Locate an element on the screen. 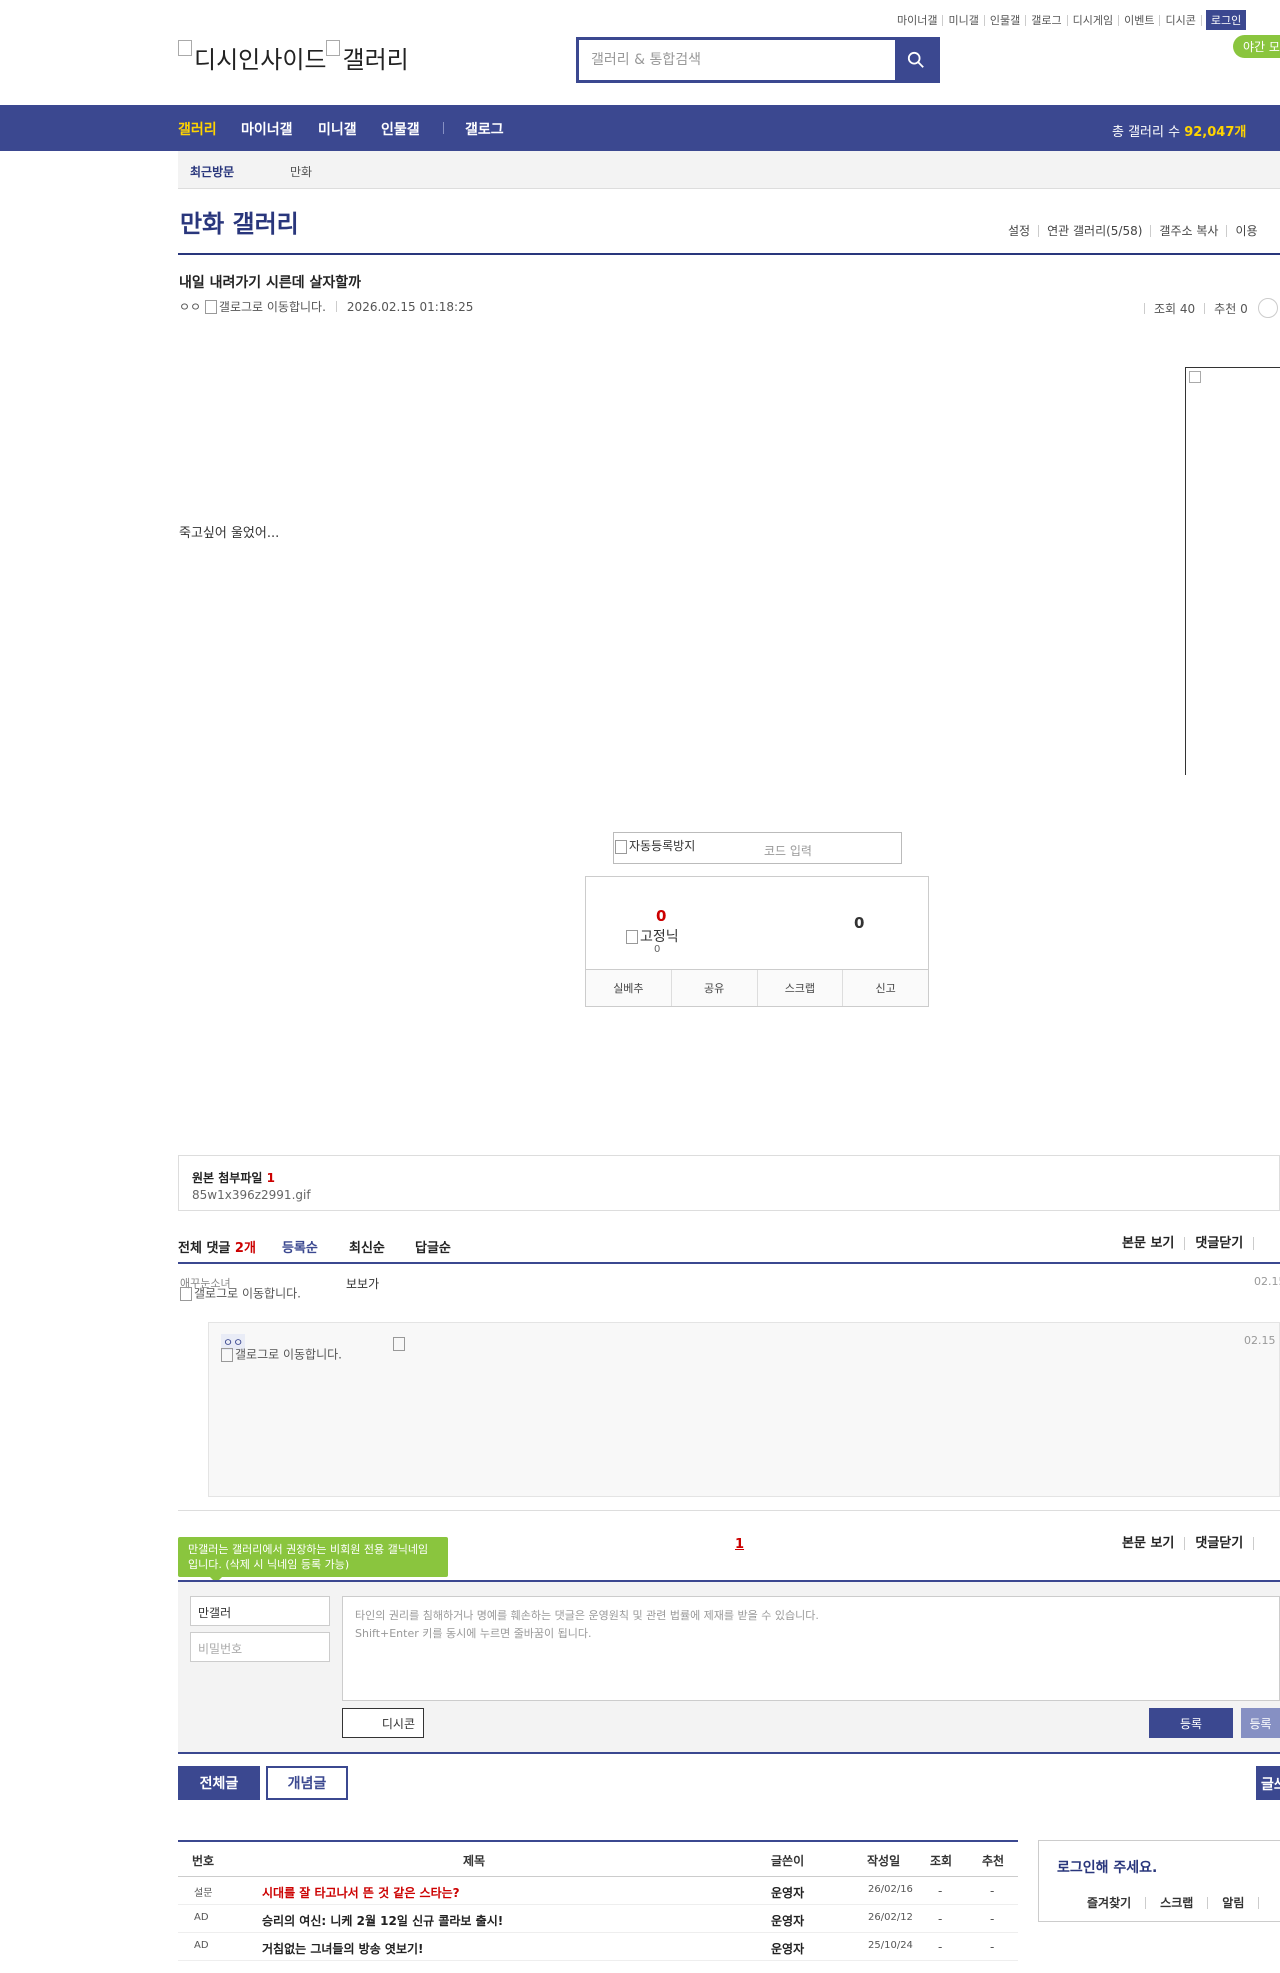 The height and width of the screenshot is (1973, 1280). search-input is located at coordinates (737, 60).